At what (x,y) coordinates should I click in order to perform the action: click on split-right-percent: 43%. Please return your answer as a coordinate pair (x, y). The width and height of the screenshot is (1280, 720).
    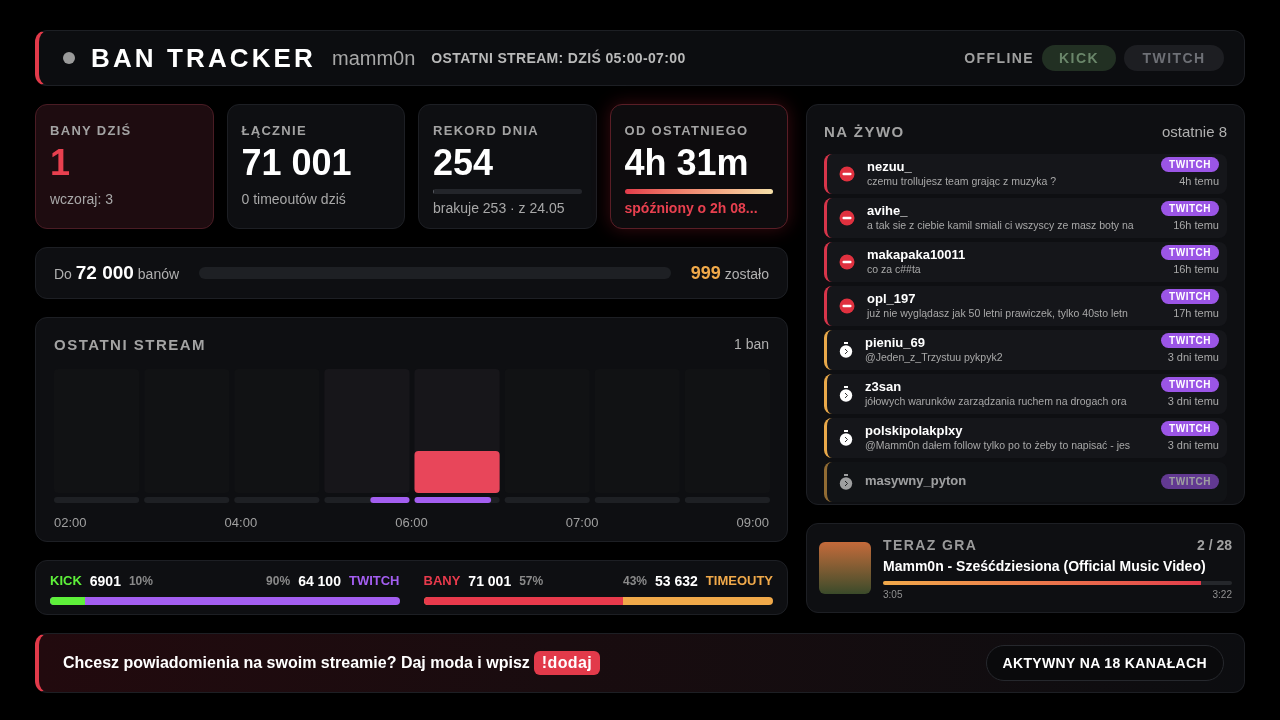
    Looking at the image, I should click on (634, 581).